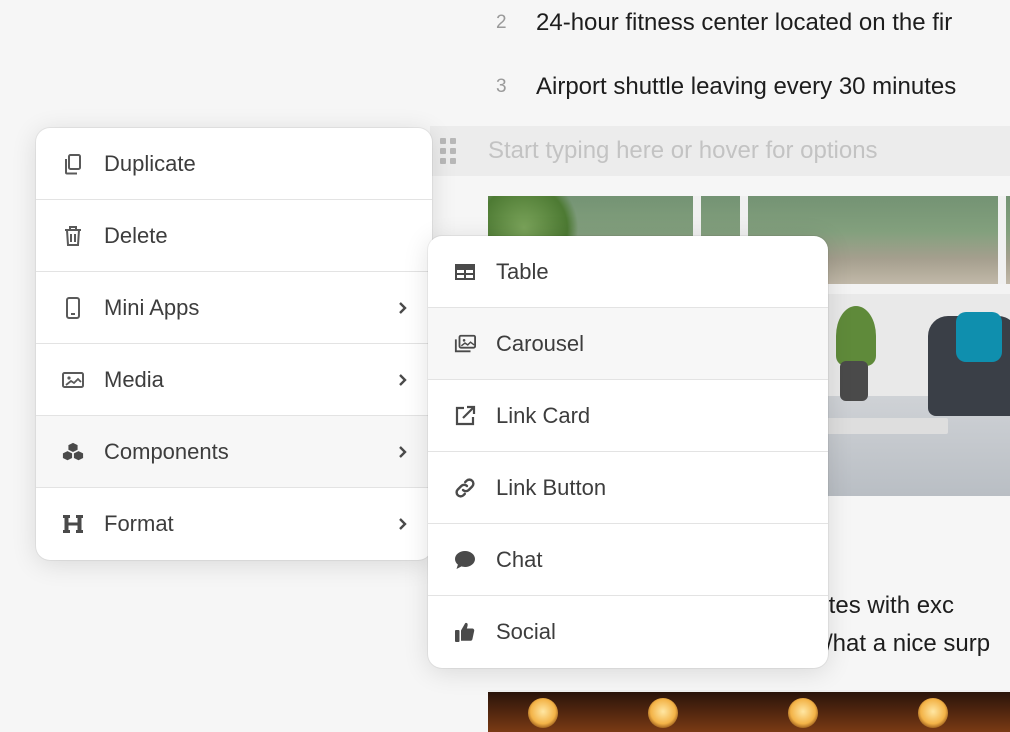 This screenshot has height=732, width=1010. I want to click on submenu-item-label: Chat, so click(519, 559).